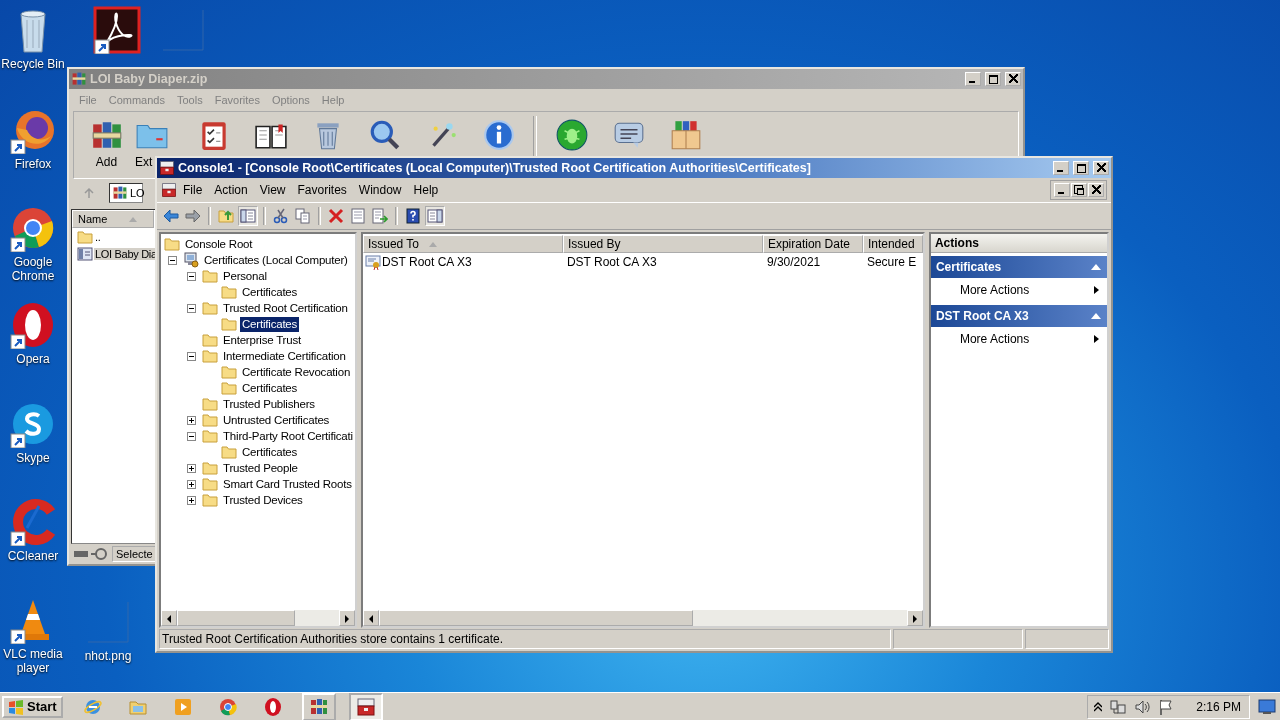 This screenshot has width=1280, height=720. What do you see at coordinates (260, 468) in the screenshot?
I see `tree-item: Trusted People` at bounding box center [260, 468].